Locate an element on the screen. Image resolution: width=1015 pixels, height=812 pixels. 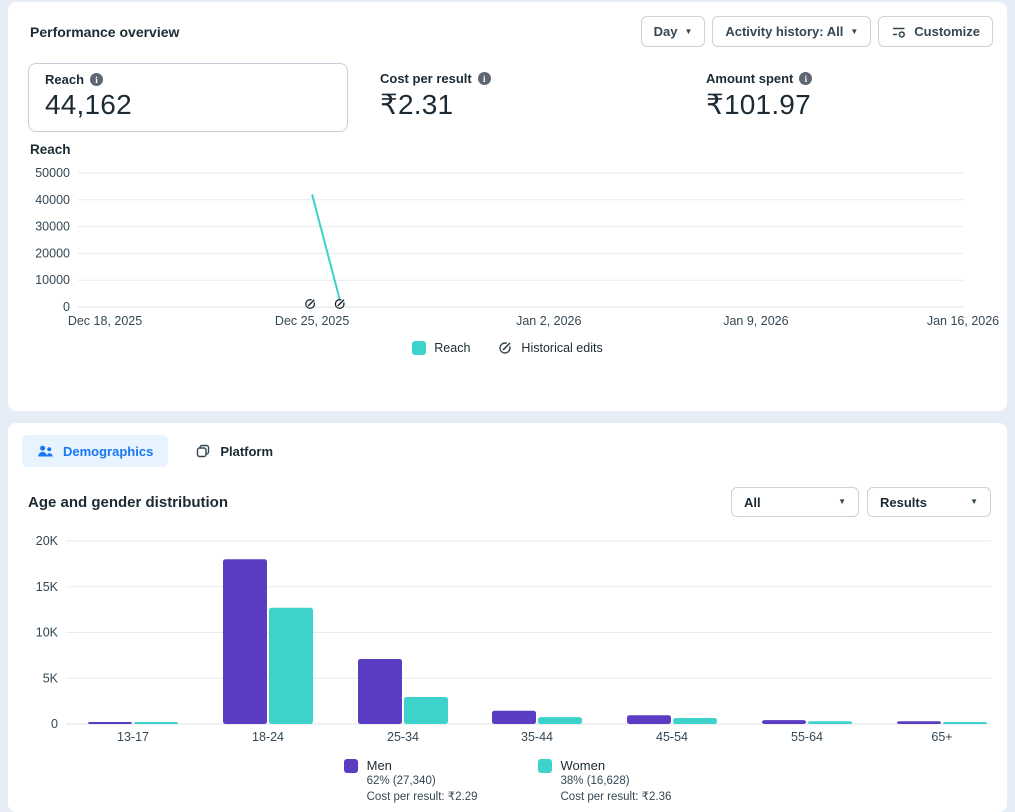
x-category-label: 35-44 is located at coordinates (537, 737).